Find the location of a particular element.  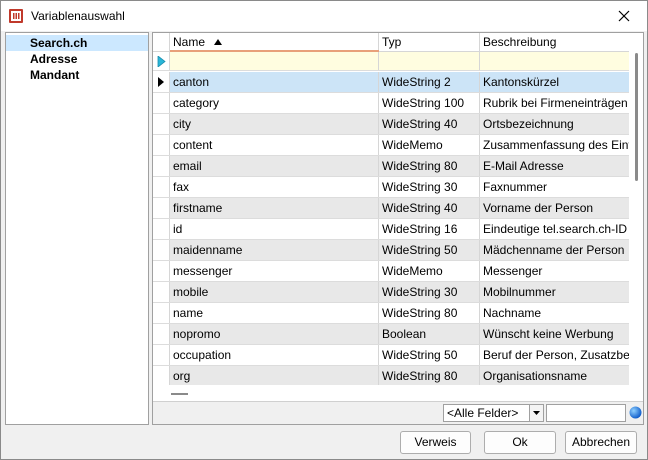

table-row: org WideString 80 Organisationsname is located at coordinates (391, 376).